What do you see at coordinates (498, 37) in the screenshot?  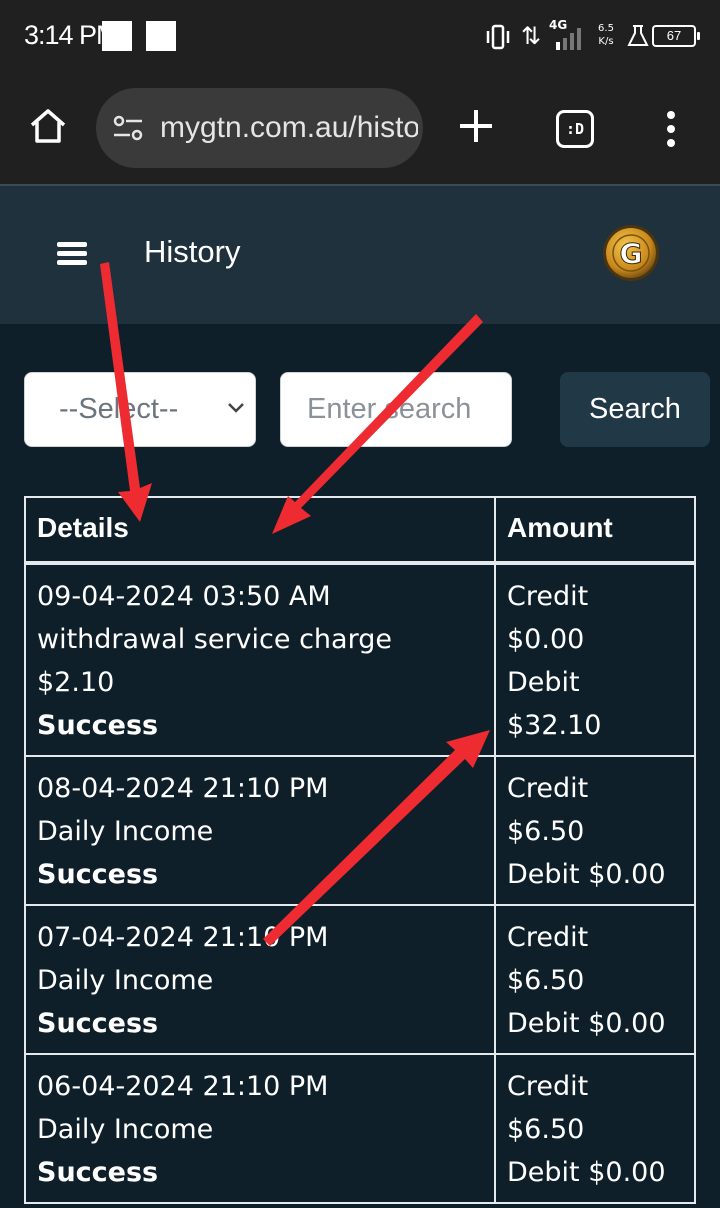 I see `vibrate-icon` at bounding box center [498, 37].